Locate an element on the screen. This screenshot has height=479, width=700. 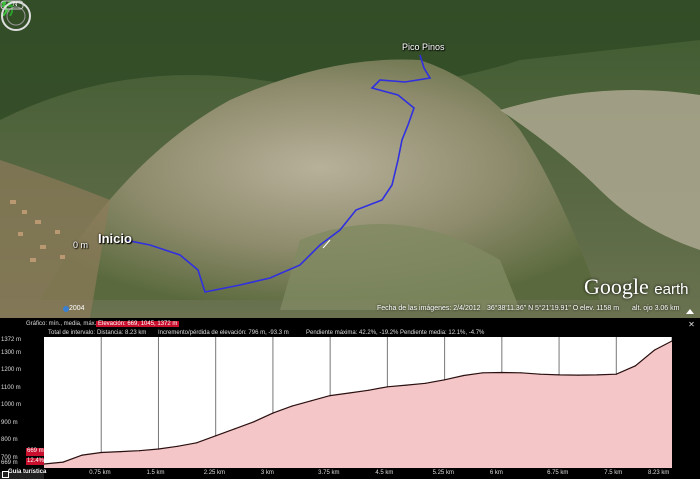
x-tick-label: 2.25 km is located at coordinates (214, 473).